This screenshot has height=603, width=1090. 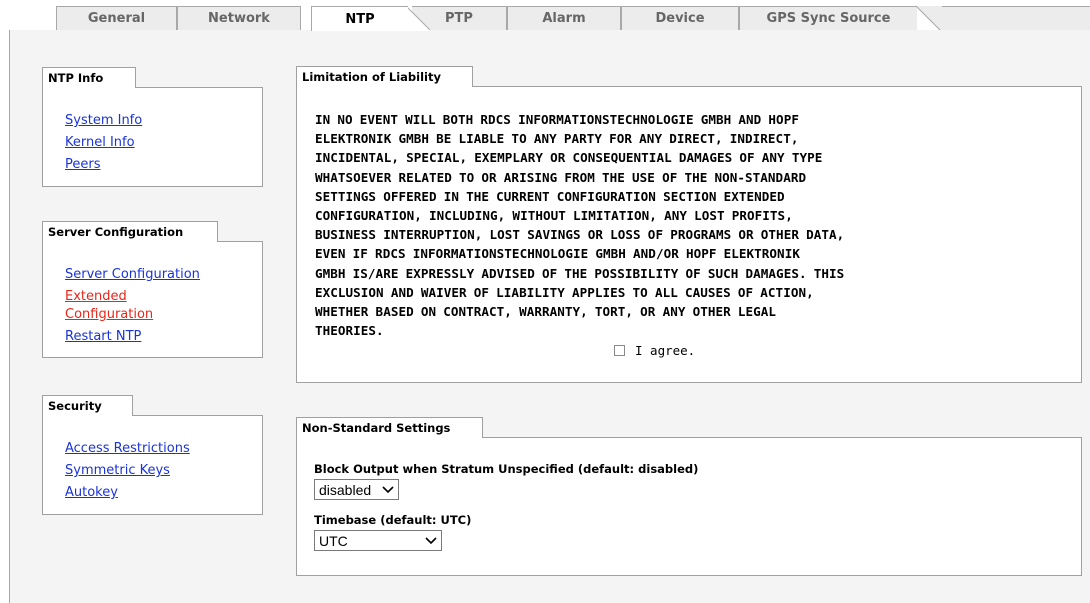 I want to click on block-output-value: disabled, so click(x=345, y=489).